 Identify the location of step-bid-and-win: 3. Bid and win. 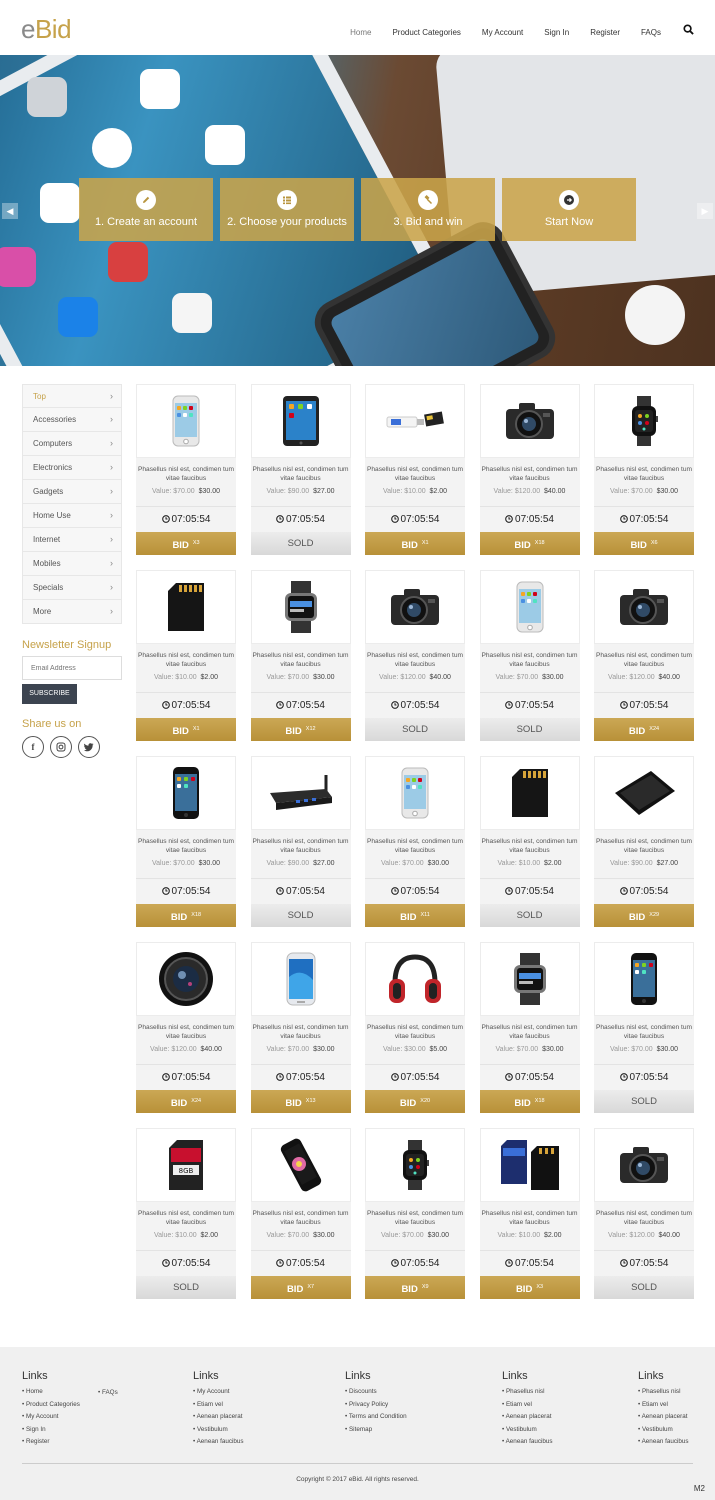
(428, 209).